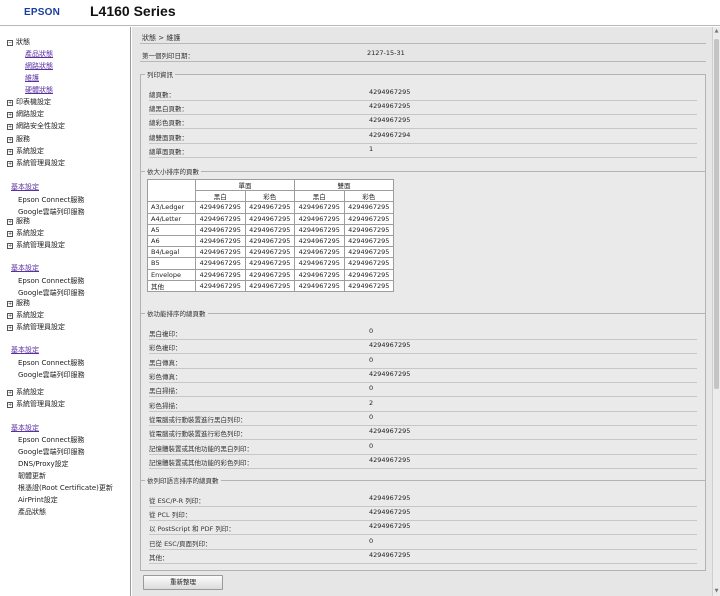  I want to click on language-group-title: 依列印語言排序的總頁數, so click(183, 481).